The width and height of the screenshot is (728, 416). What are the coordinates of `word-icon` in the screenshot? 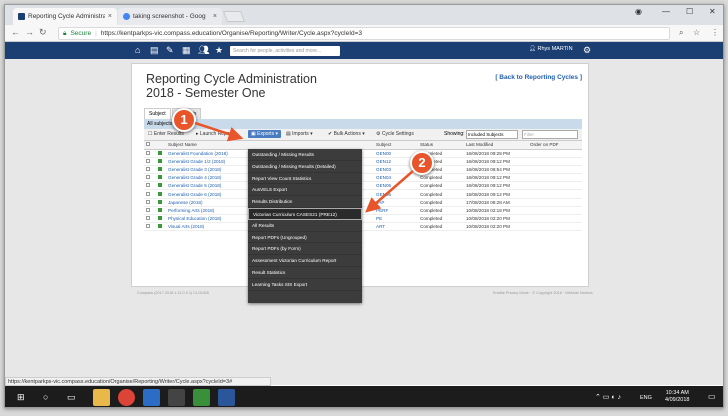 It's located at (226, 397).